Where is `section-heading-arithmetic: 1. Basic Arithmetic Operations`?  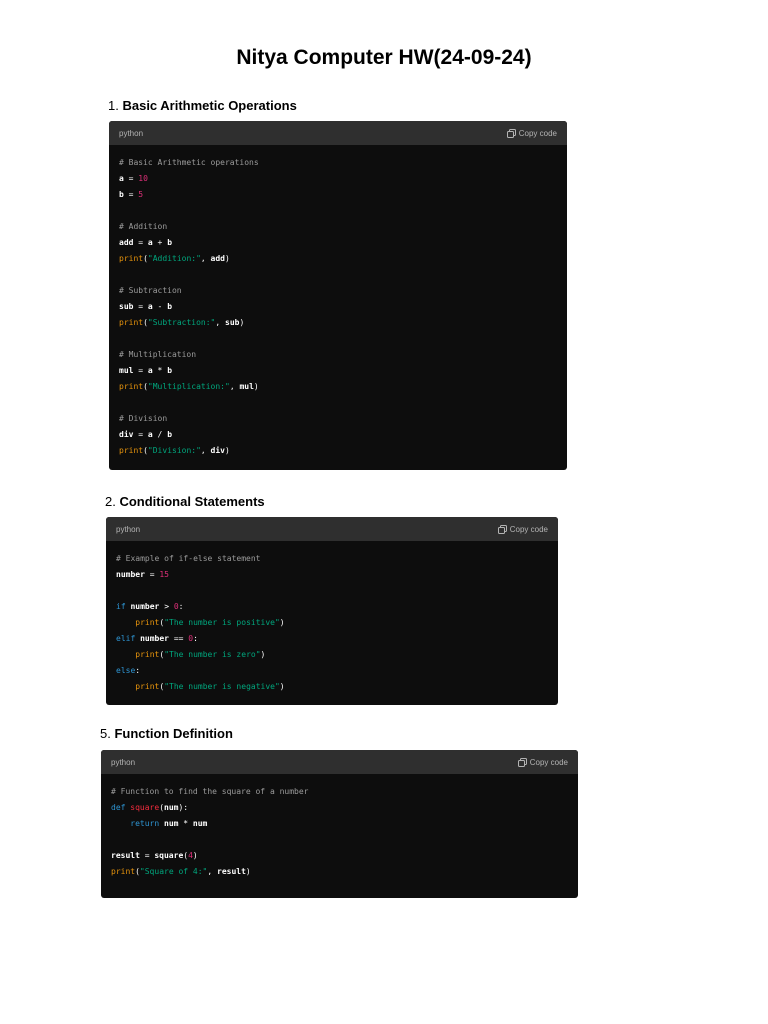
section-heading-arithmetic: 1. Basic Arithmetic Operations is located at coordinates (202, 105).